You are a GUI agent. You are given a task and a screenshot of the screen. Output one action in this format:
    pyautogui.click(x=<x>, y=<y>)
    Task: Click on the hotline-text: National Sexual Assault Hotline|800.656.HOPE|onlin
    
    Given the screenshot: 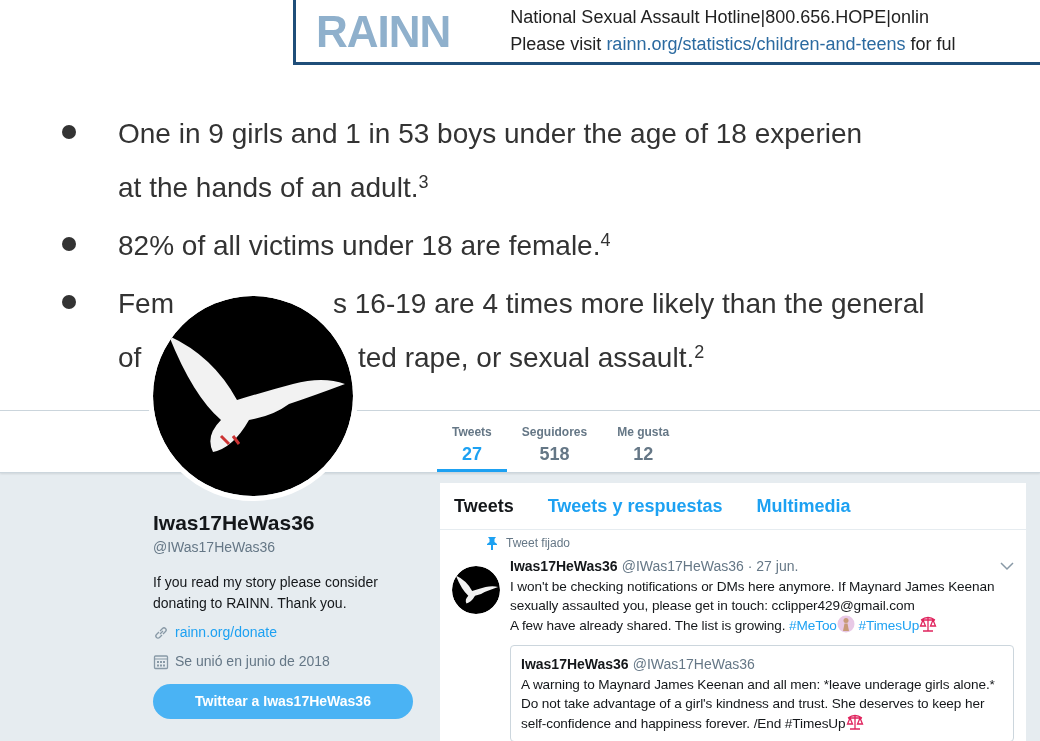 What is the action you would take?
    pyautogui.click(x=720, y=17)
    